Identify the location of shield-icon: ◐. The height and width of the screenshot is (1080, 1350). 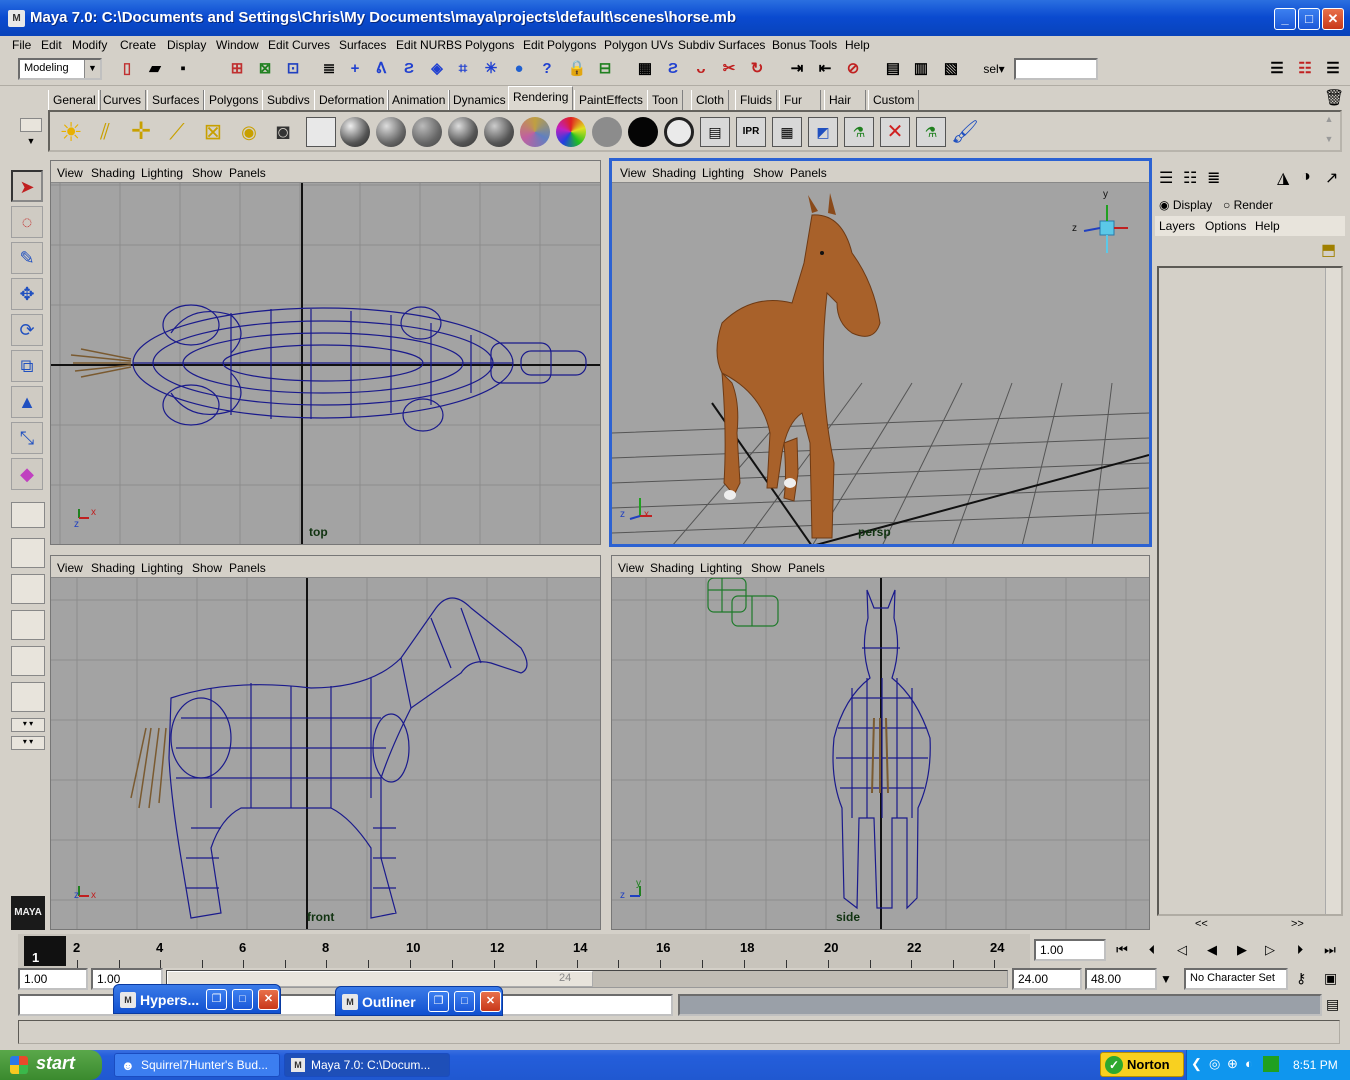
(1249, 1063).